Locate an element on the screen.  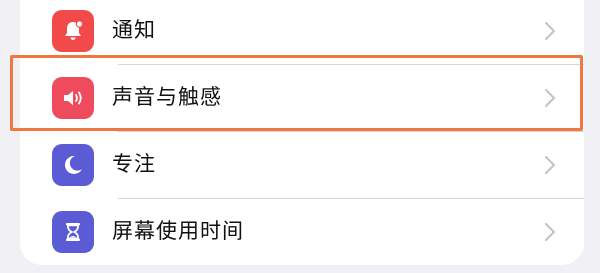
hourglass-icon is located at coordinates (73, 232).